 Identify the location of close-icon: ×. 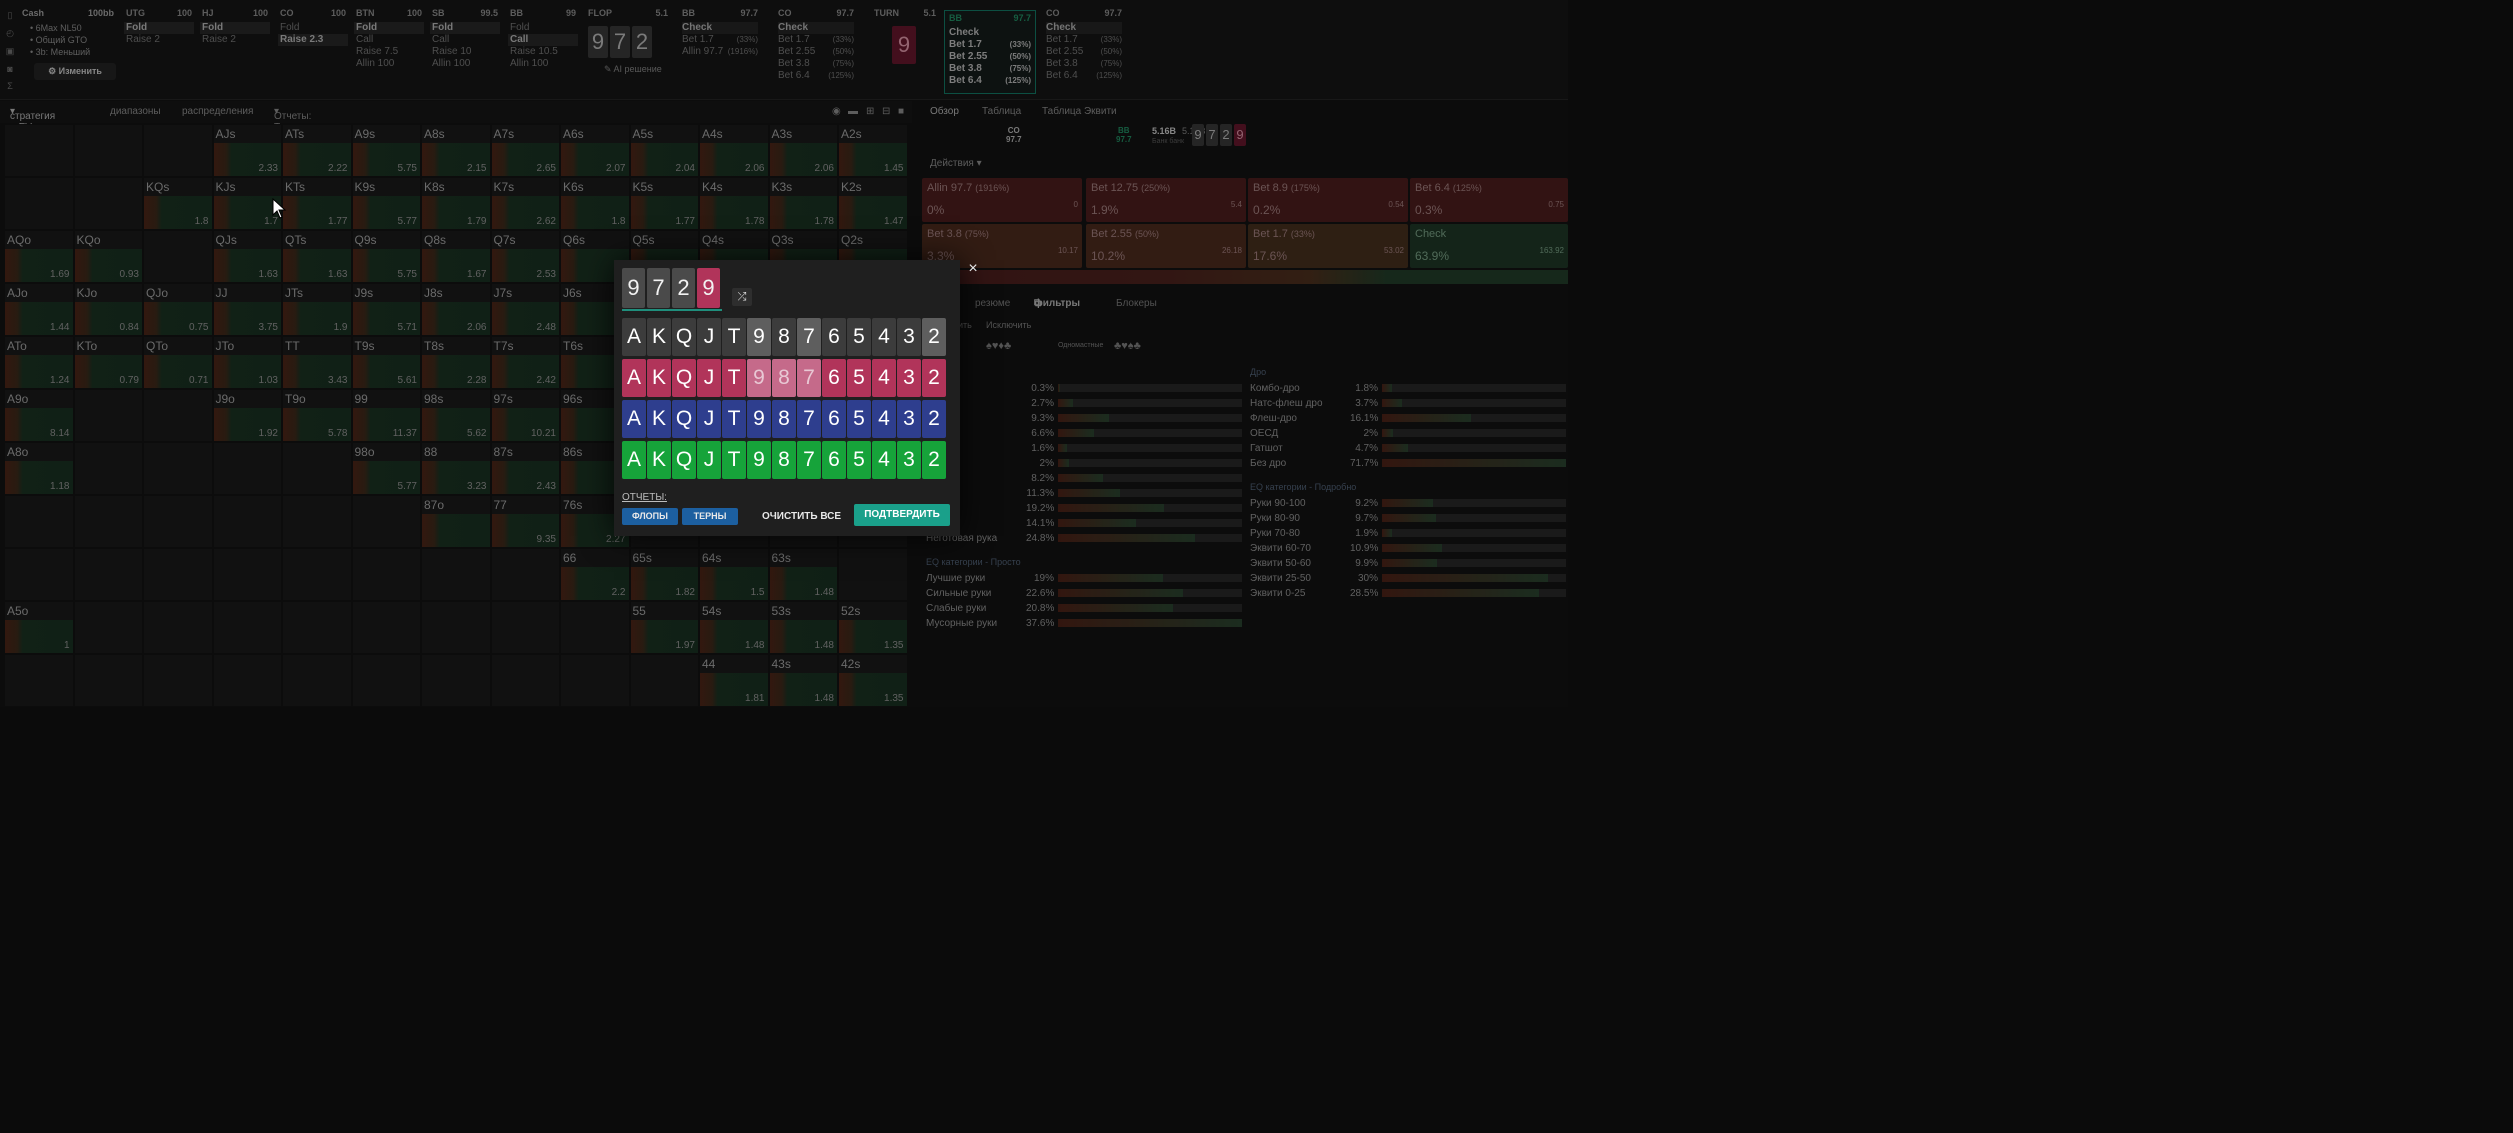
(973, 269).